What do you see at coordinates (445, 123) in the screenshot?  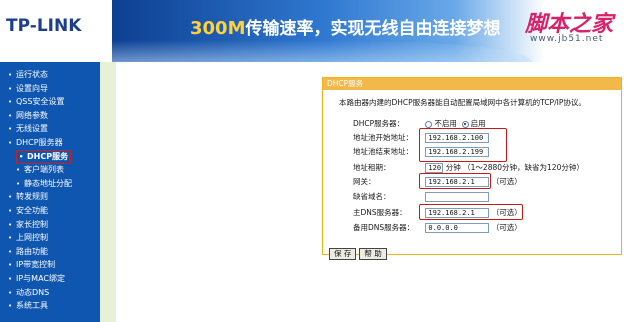 I see `disable-label: 不启用` at bounding box center [445, 123].